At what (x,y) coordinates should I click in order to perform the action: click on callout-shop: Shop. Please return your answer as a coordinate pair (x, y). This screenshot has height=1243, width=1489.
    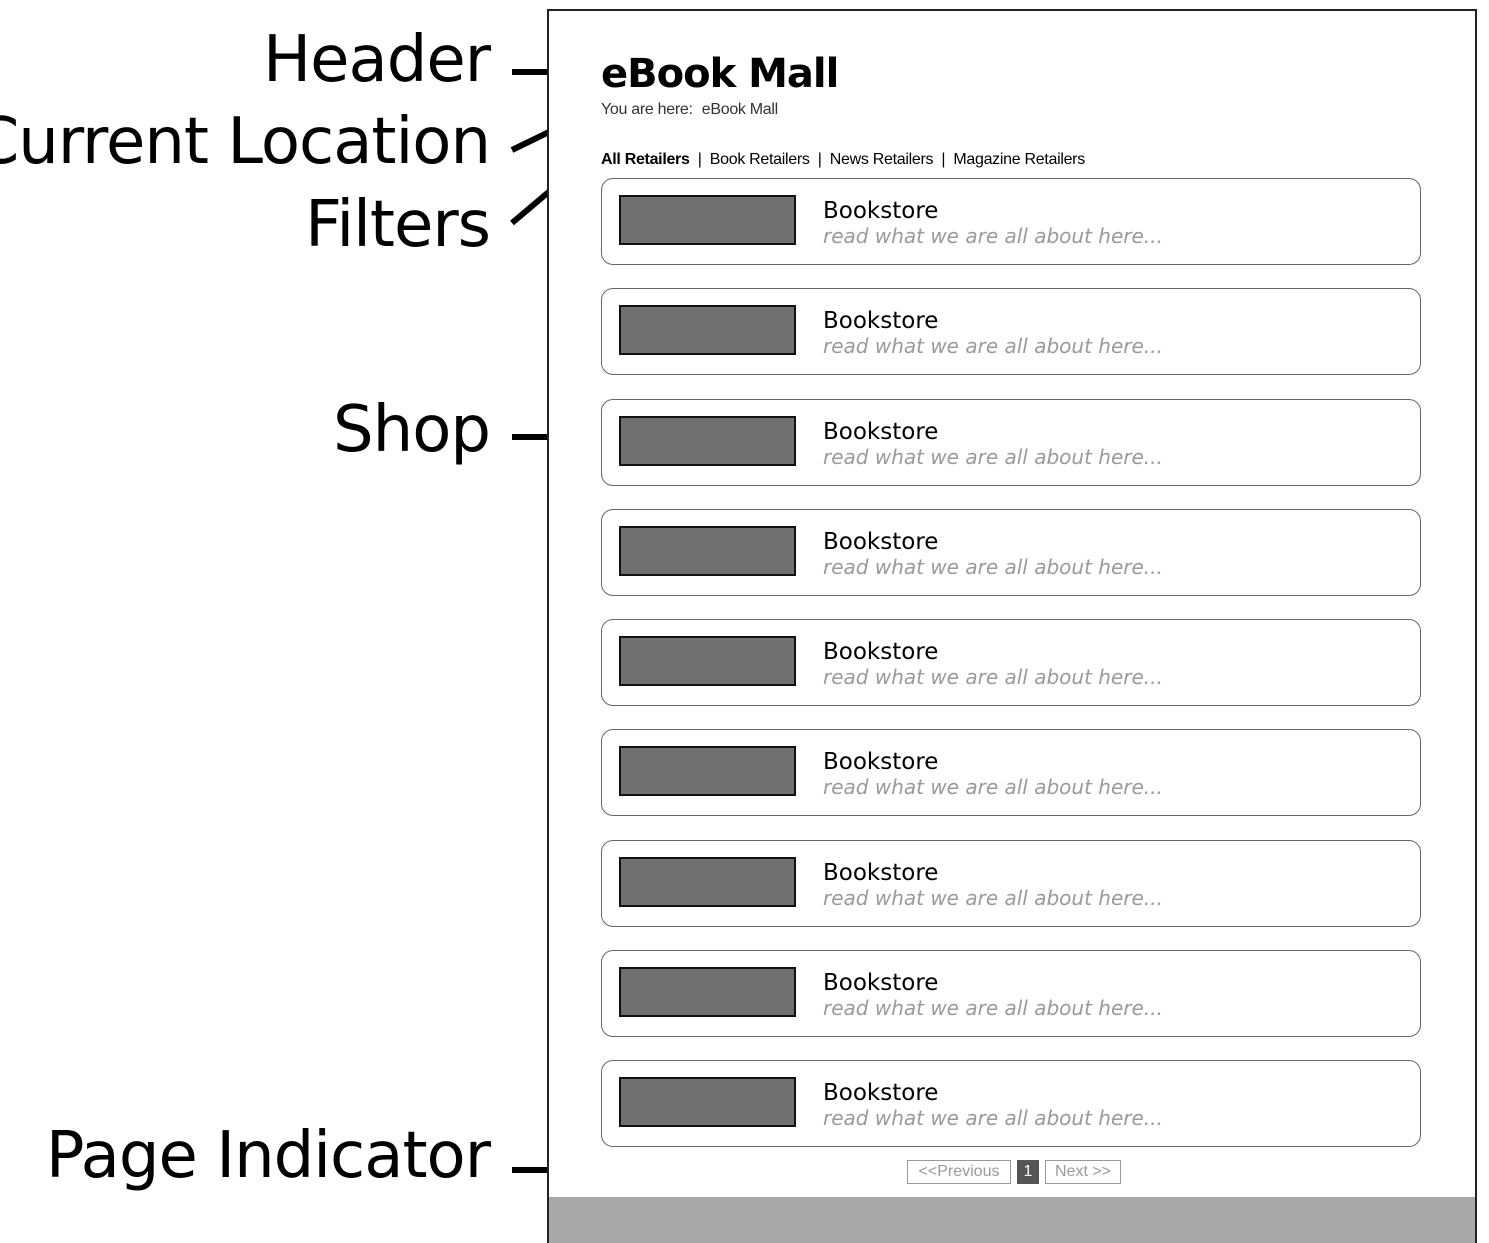
    Looking at the image, I should click on (412, 430).